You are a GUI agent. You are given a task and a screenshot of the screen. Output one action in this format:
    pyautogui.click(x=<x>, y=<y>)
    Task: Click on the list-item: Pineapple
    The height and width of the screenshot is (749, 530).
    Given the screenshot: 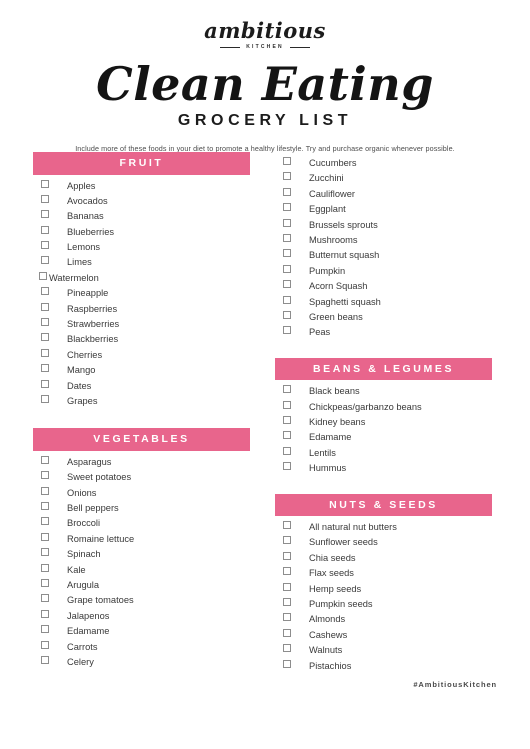 What is the action you would take?
    pyautogui.click(x=141, y=295)
    